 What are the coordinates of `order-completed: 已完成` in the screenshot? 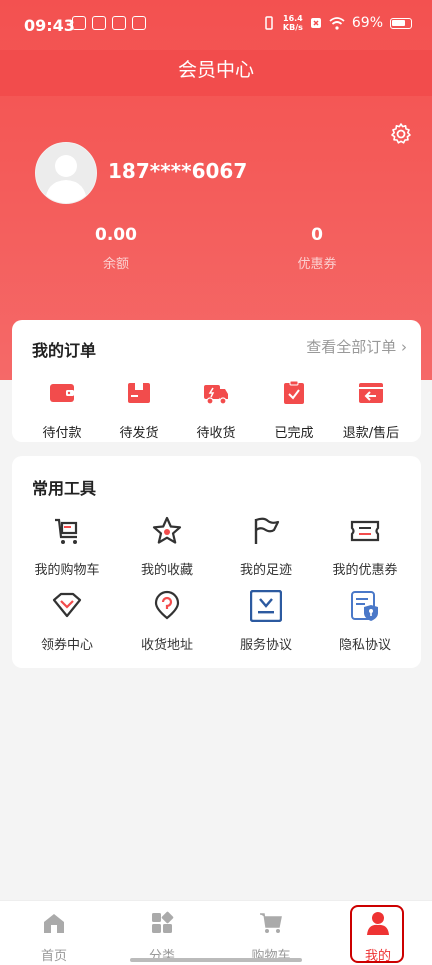 It's located at (294, 410).